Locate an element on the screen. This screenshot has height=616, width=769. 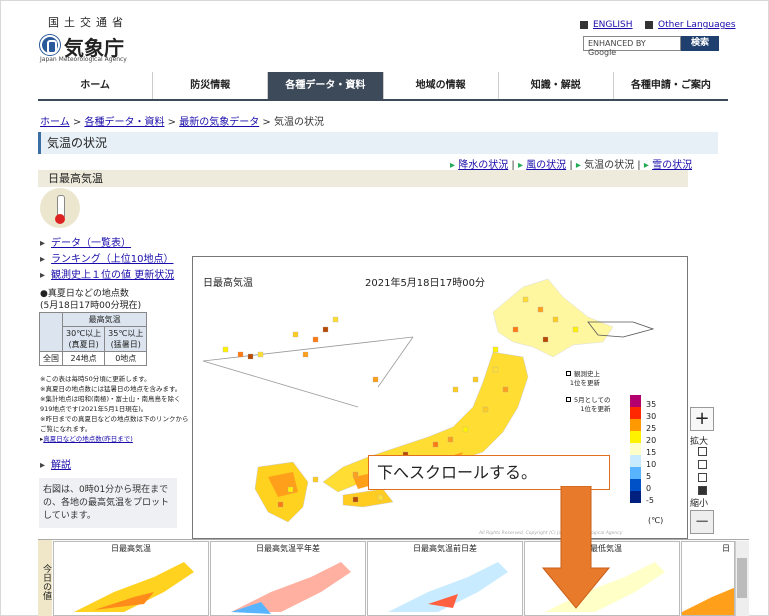
notes-link-label: 真夏日などの地点数(昨日まで) is located at coordinates (88, 439).